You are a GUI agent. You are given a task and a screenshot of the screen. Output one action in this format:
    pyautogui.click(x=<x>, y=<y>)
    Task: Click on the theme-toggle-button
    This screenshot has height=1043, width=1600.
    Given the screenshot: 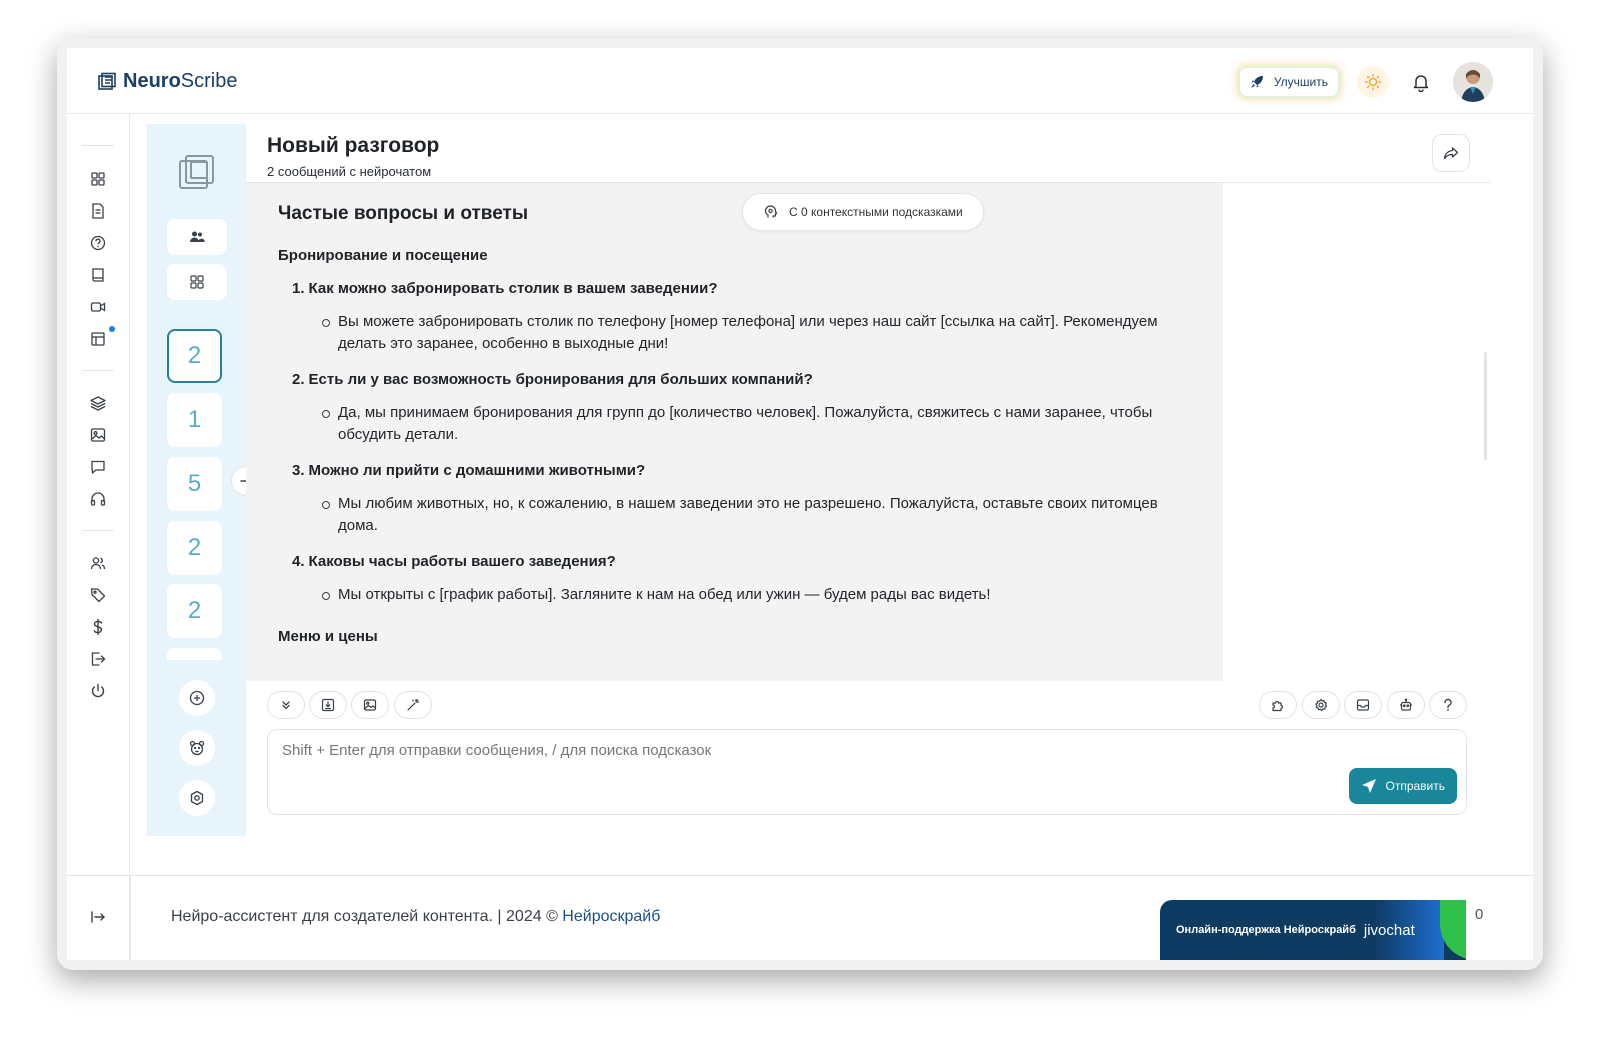 What is the action you would take?
    pyautogui.click(x=1373, y=82)
    